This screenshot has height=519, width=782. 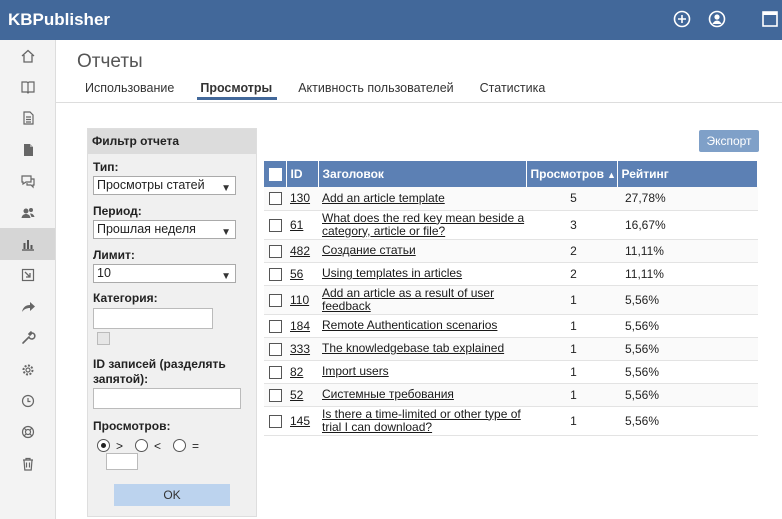 I want to click on sidebar-item-settings, so click(x=27, y=369).